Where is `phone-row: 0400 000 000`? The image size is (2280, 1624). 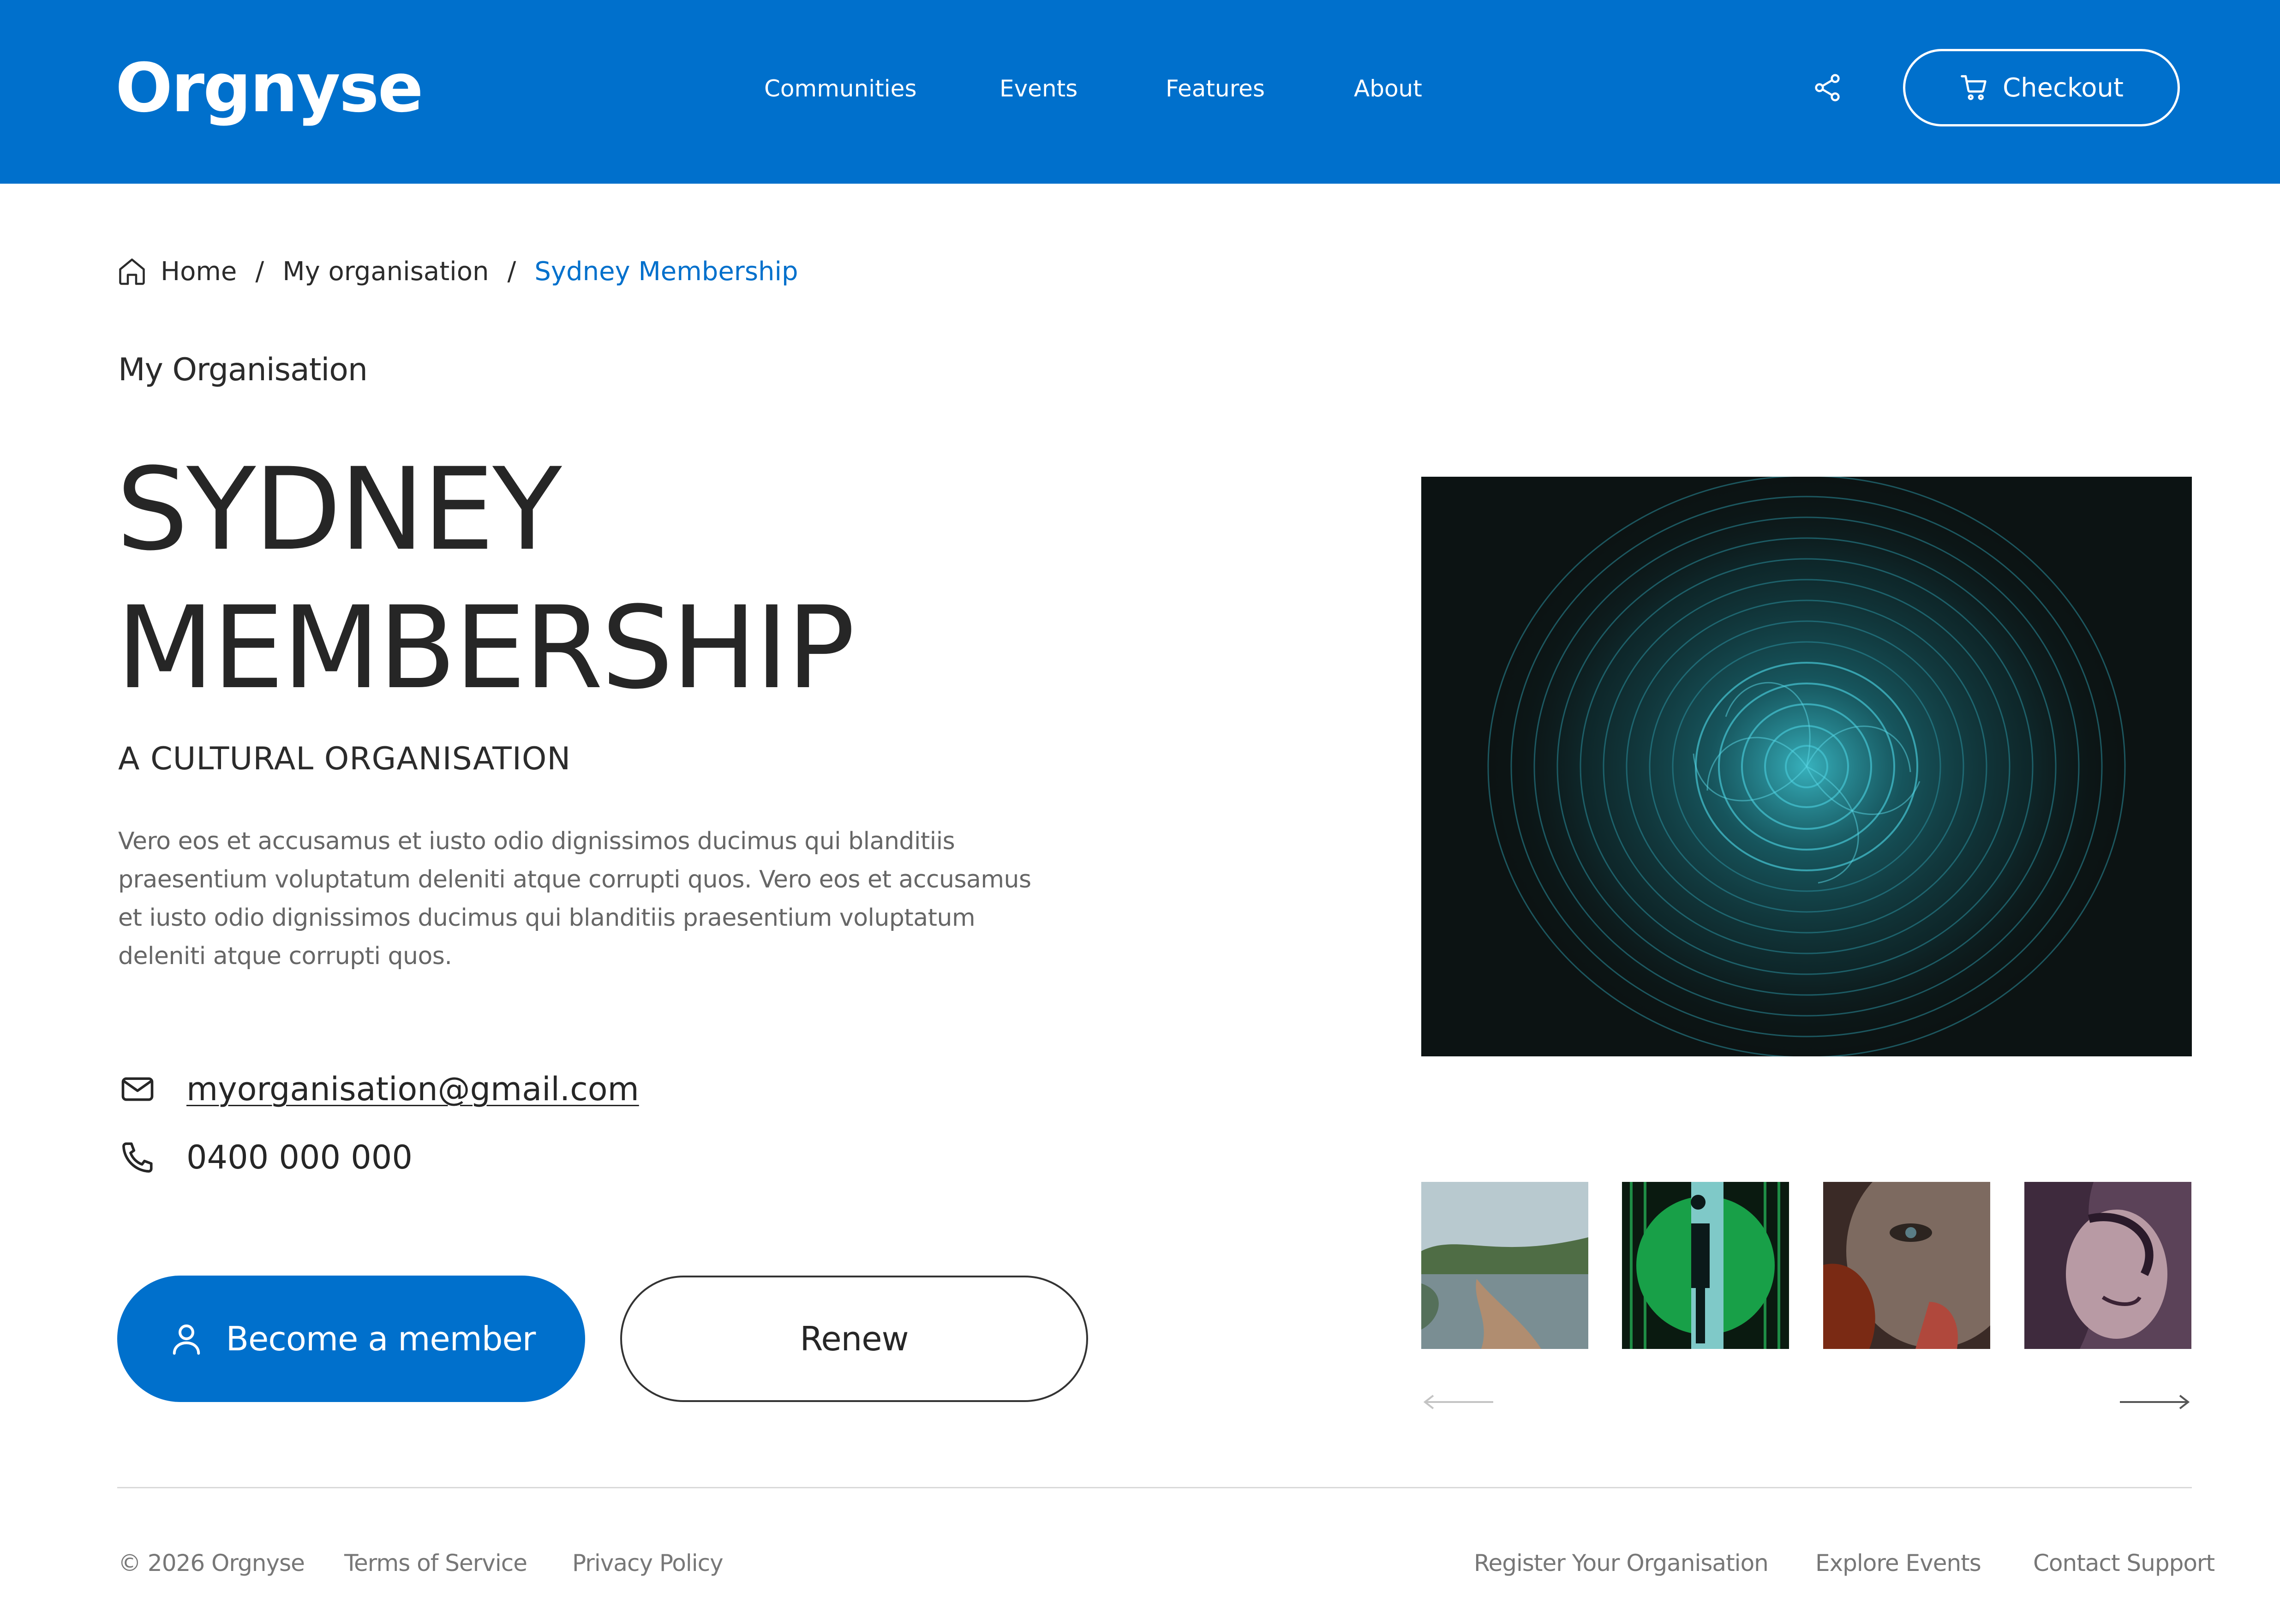
phone-row: 0400 000 000 is located at coordinates (265, 1157).